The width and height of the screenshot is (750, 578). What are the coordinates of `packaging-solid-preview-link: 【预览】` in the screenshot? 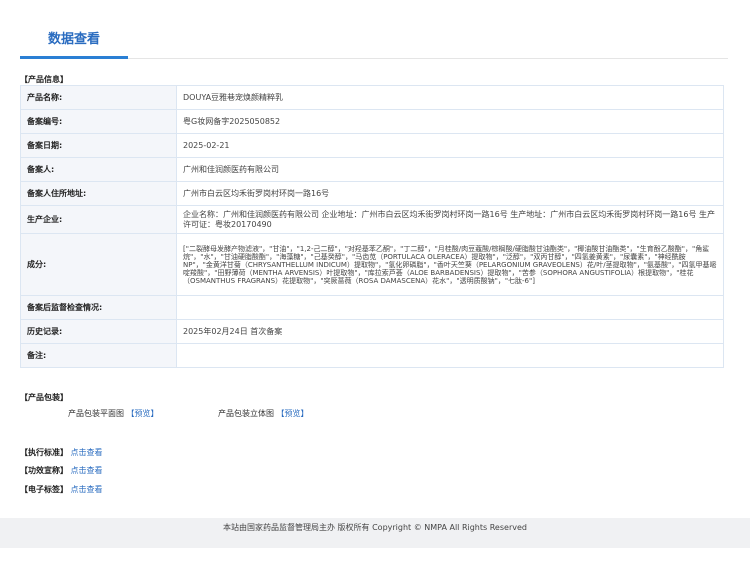 It's located at (293, 413).